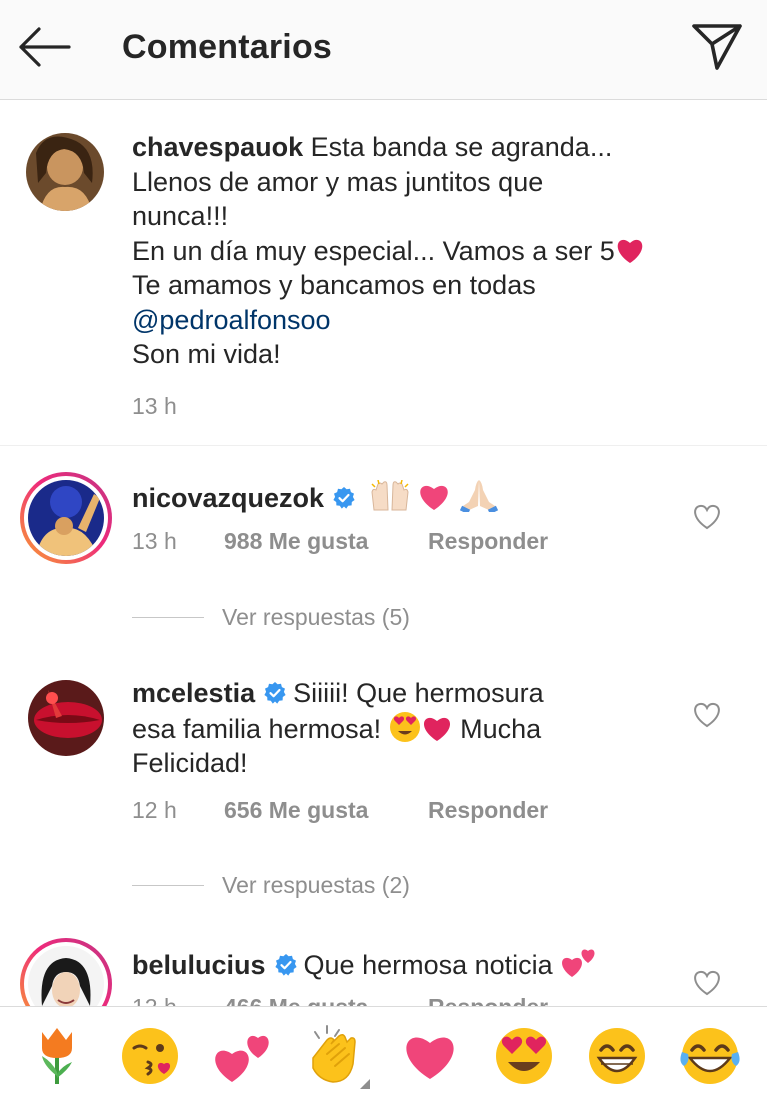 Image resolution: width=767 pixels, height=1104 pixels. Describe the element at coordinates (337, 1056) in the screenshot. I see `emoji-clapping-hands-button` at that location.